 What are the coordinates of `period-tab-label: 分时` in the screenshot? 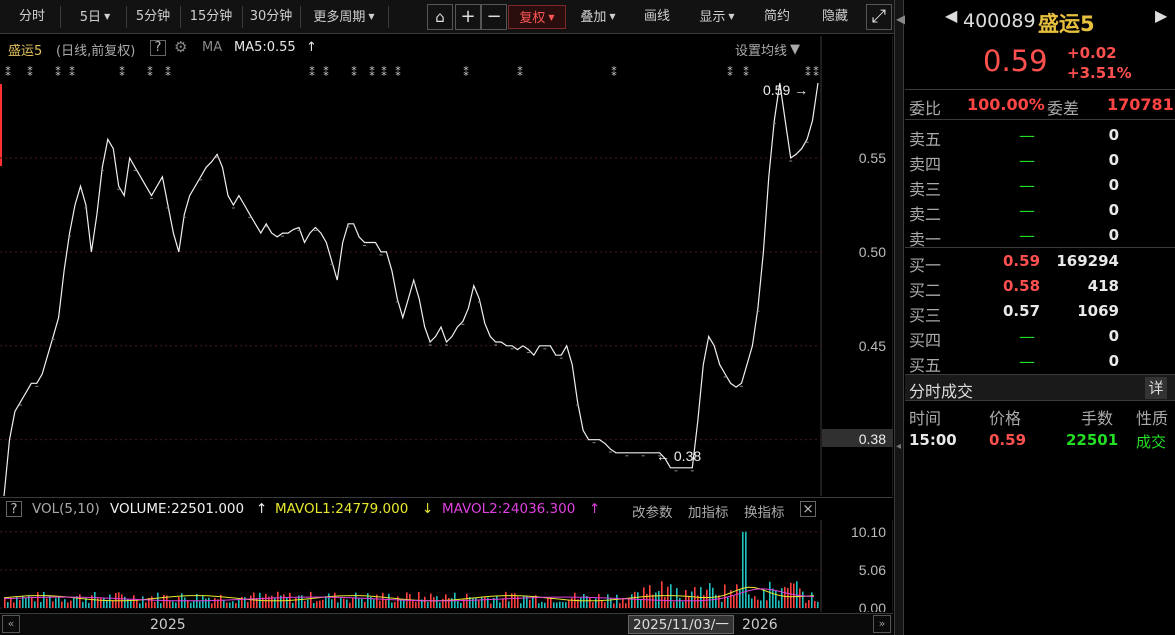 It's located at (31, 16).